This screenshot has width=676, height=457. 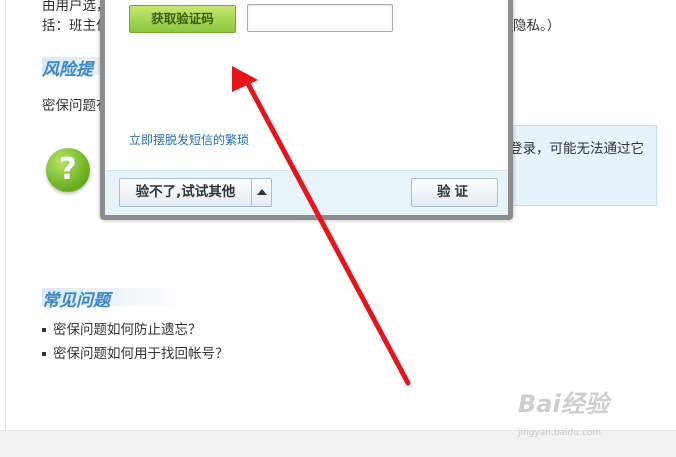 What do you see at coordinates (454, 192) in the screenshot?
I see `verify-button: 验证` at bounding box center [454, 192].